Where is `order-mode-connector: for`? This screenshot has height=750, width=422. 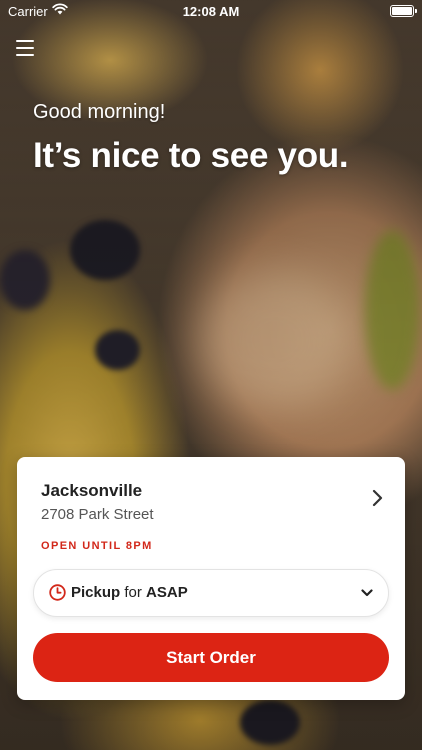
order-mode-connector: for is located at coordinates (133, 592).